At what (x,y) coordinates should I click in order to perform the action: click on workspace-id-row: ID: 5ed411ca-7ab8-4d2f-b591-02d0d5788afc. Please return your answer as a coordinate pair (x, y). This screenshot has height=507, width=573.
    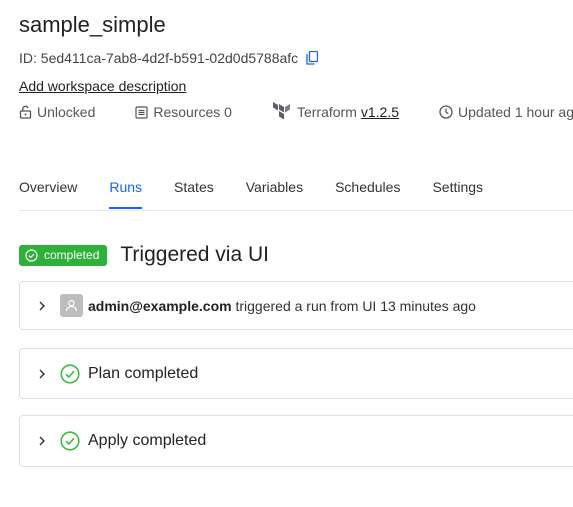
    Looking at the image, I should click on (169, 58).